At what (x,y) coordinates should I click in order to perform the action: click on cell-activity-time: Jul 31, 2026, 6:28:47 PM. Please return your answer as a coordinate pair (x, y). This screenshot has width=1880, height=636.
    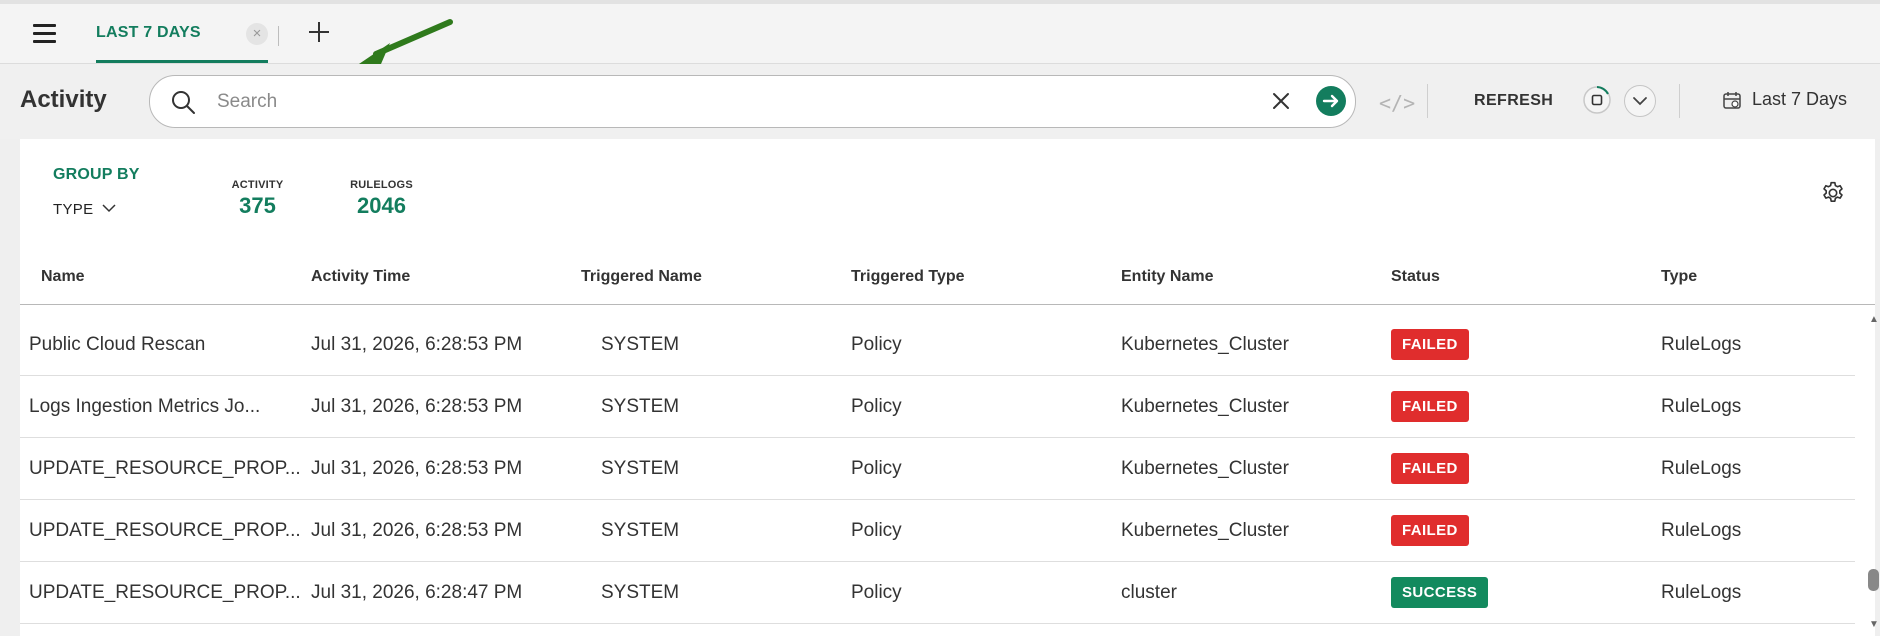
    Looking at the image, I should click on (417, 592).